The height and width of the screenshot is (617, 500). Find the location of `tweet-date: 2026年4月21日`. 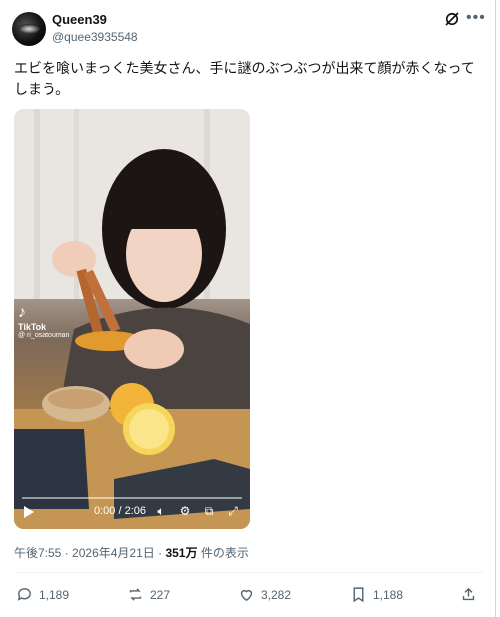

tweet-date: 2026年4月21日 is located at coordinates (113, 553).